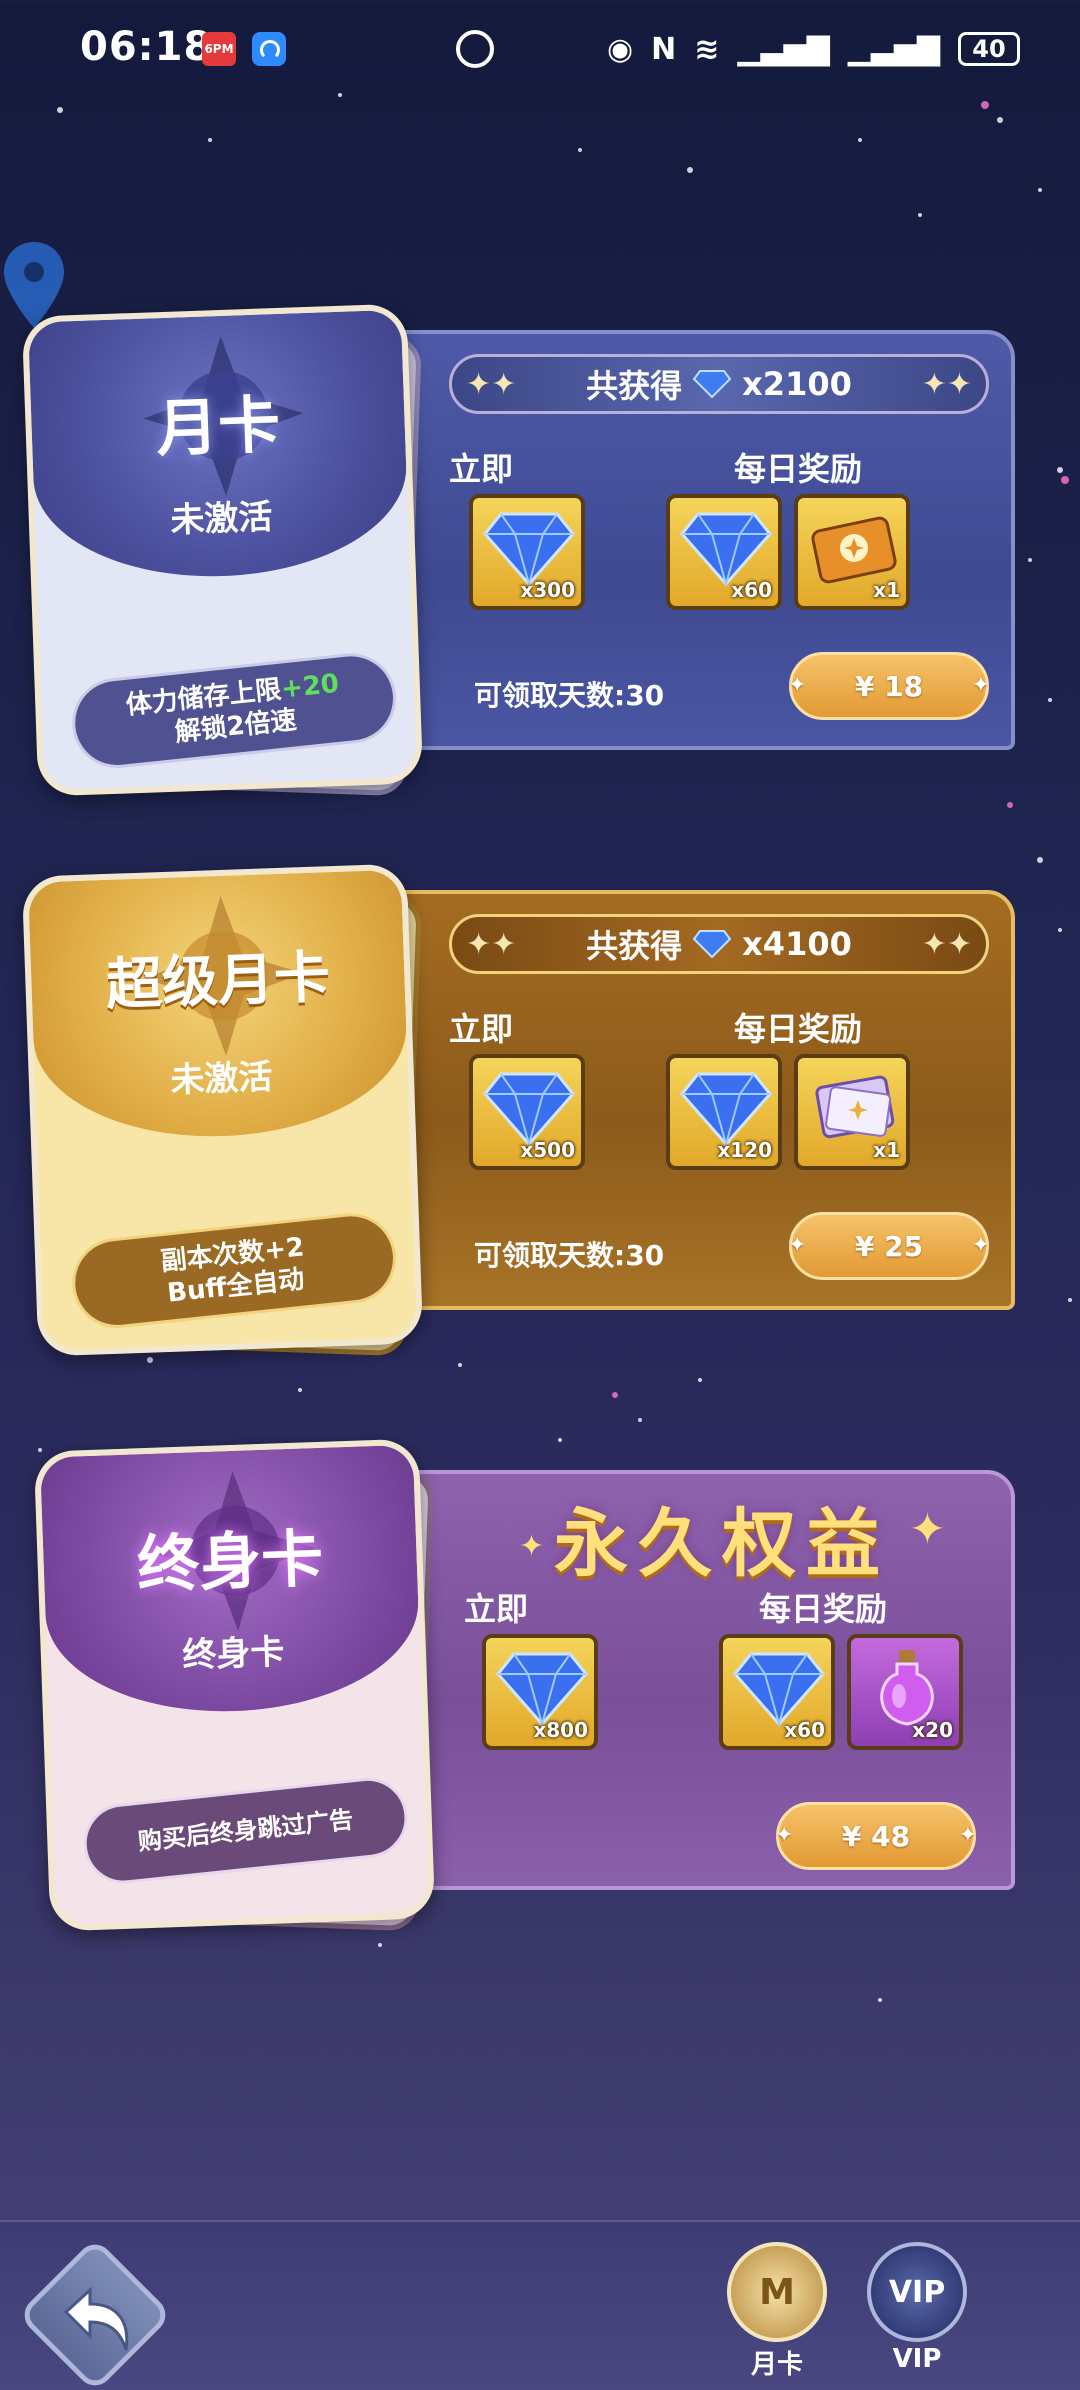  What do you see at coordinates (889, 1246) in the screenshot?
I see `buy-super-monthly-card-button: ¥ 25` at bounding box center [889, 1246].